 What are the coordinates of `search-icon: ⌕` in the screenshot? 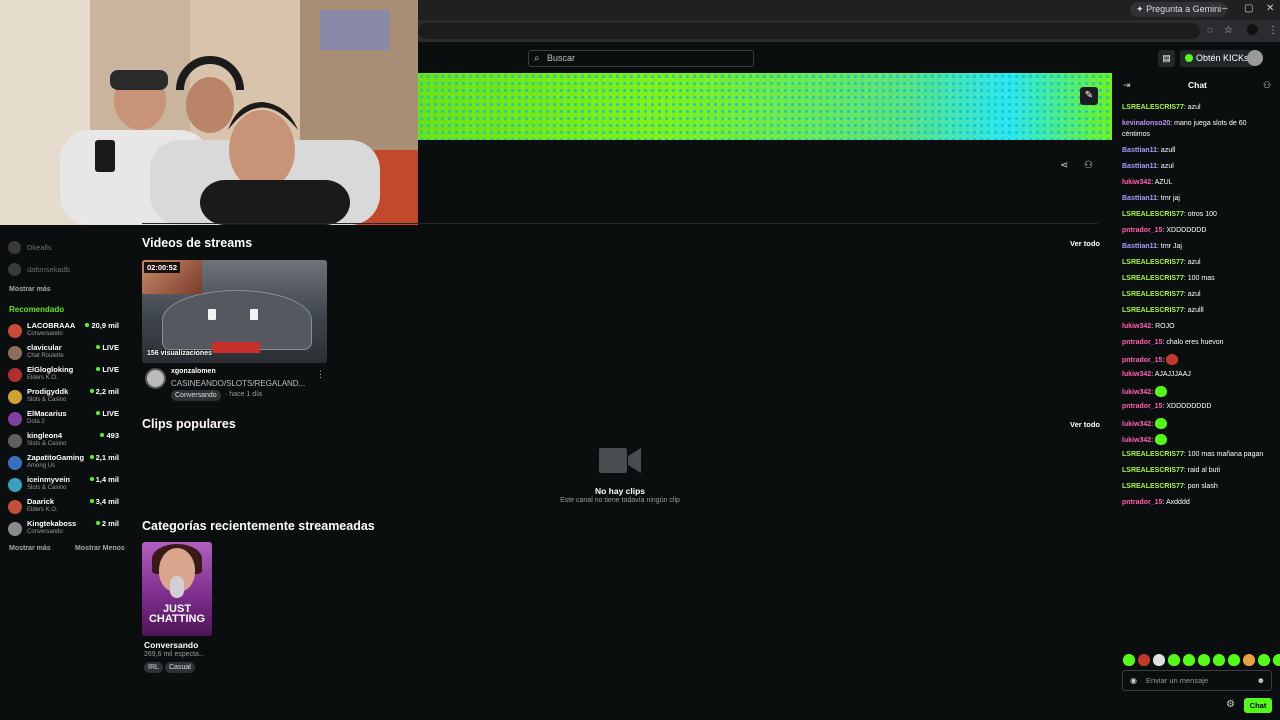 It's located at (537, 58).